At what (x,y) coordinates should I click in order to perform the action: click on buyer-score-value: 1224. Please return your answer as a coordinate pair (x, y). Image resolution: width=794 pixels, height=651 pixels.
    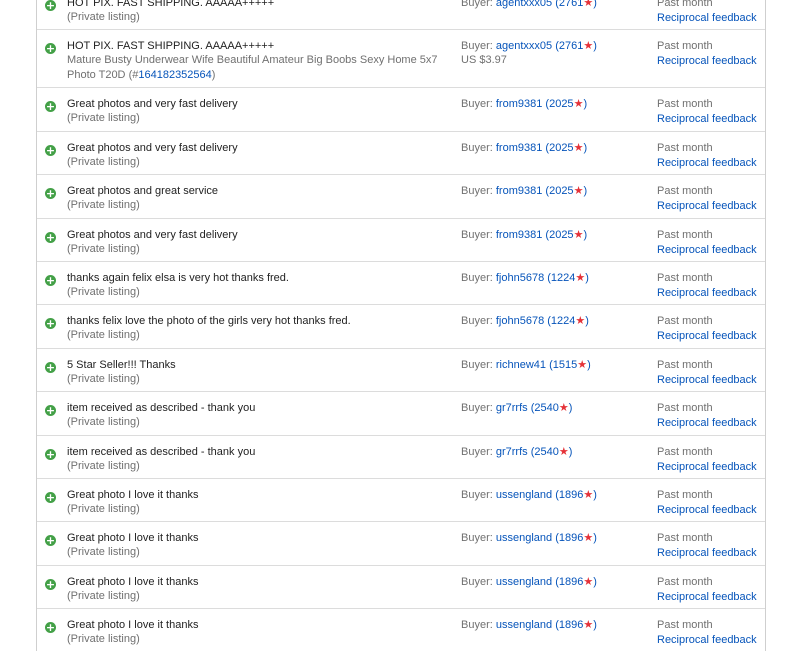
    Looking at the image, I should click on (563, 321).